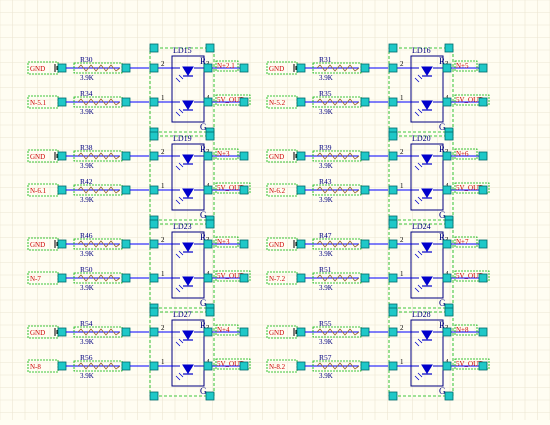 This screenshot has height=425, width=550. Describe the element at coordinates (139, 354) in the screenshot. I see `led-cell-ld27: GNDR543.9KN-8R563.9KLD27RG2134N+45V_OUT` at that location.